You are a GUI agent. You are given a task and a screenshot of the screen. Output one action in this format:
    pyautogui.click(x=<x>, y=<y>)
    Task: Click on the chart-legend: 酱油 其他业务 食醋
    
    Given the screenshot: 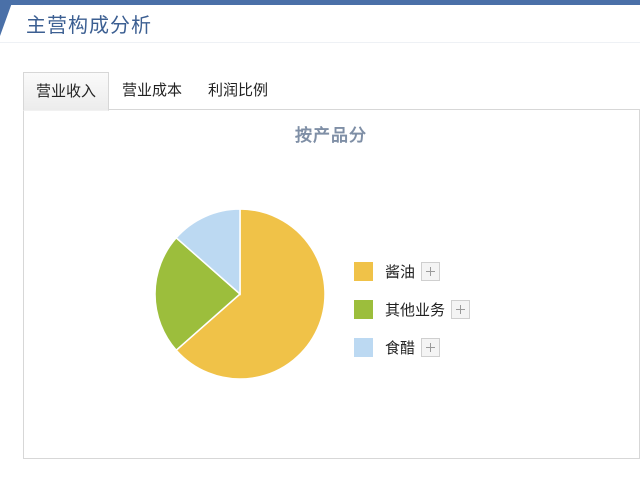 What is the action you would take?
    pyautogui.click(x=412, y=309)
    